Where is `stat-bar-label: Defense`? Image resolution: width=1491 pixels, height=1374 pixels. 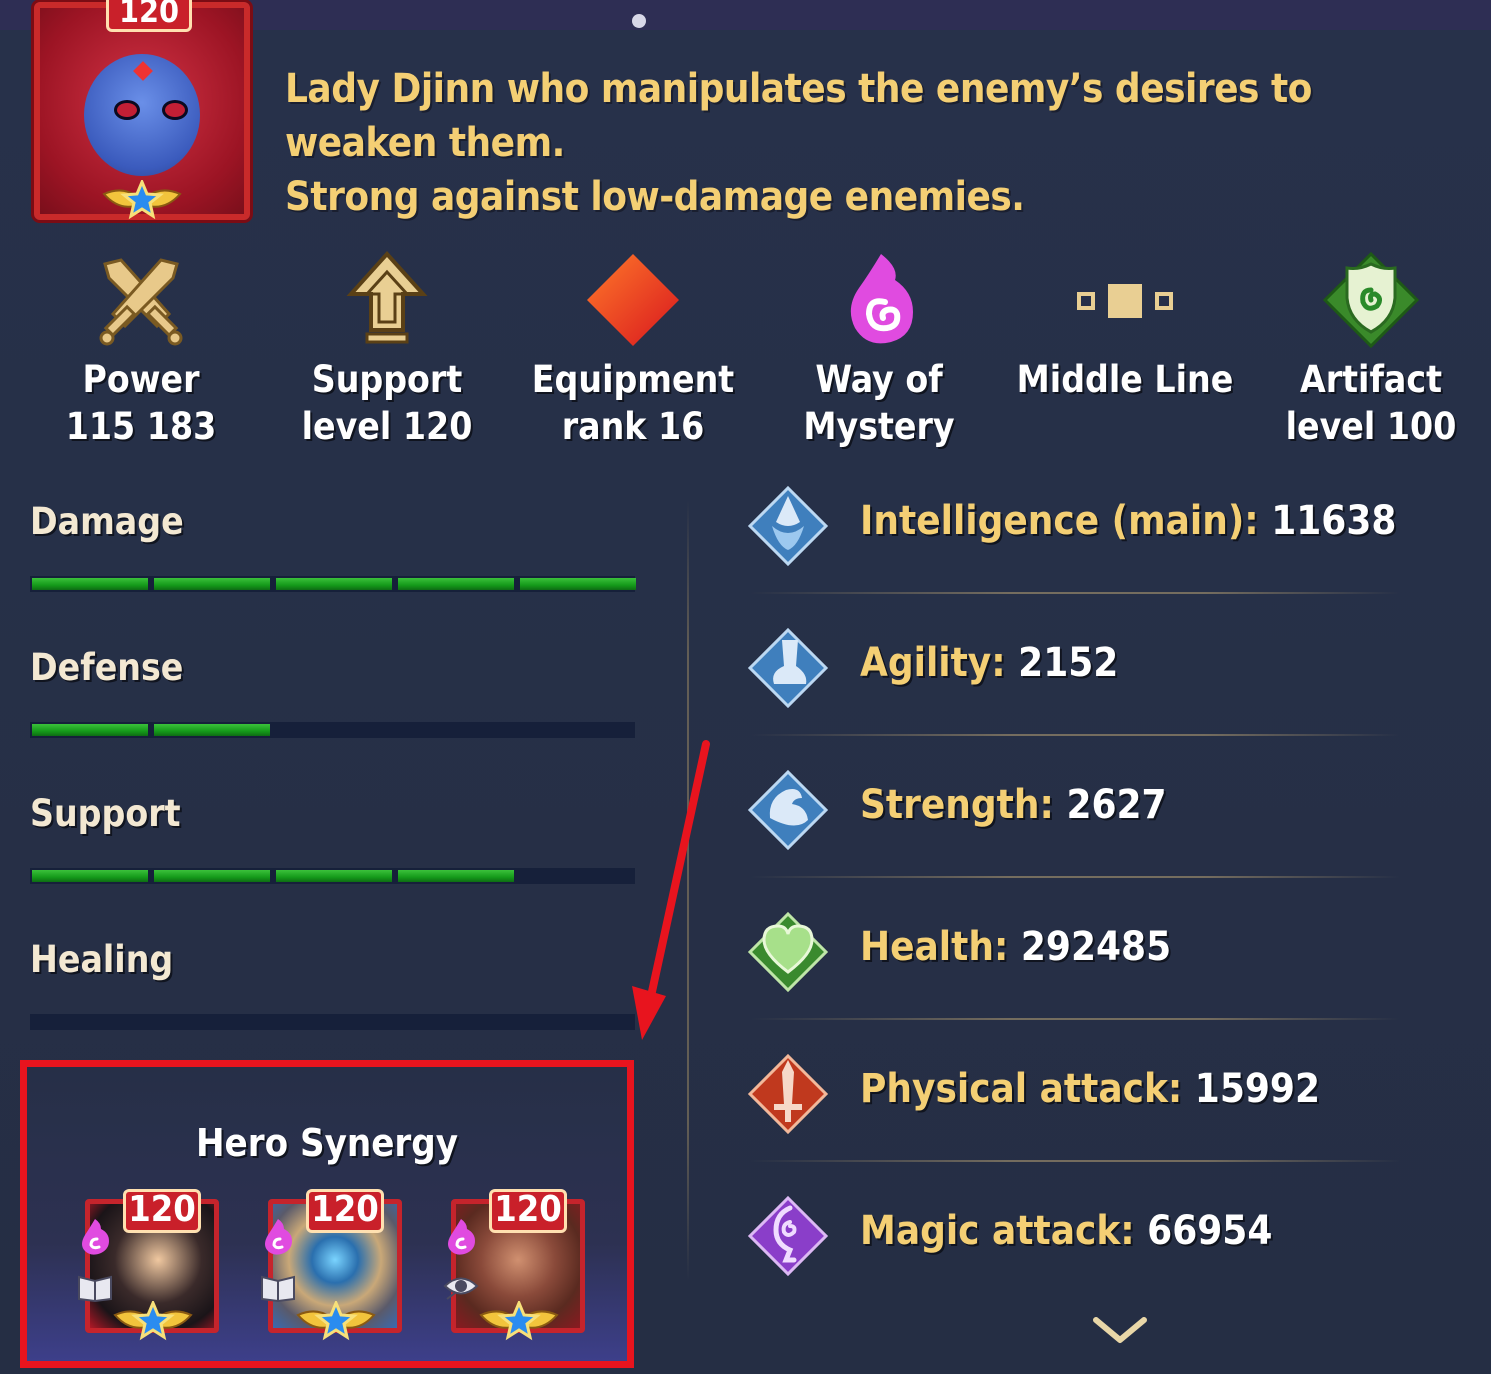 stat-bar-label: Defense is located at coordinates (107, 667).